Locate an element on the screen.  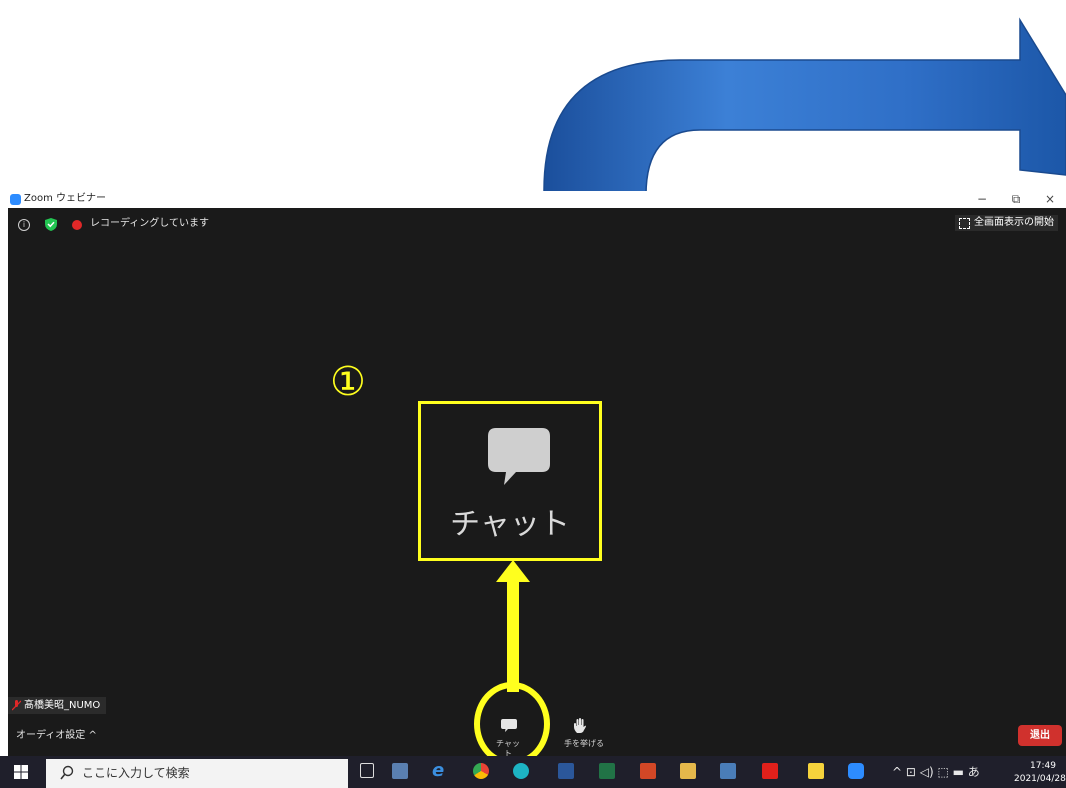
fullscreen-label: 全画面表示の開始 is located at coordinates (1014, 222).